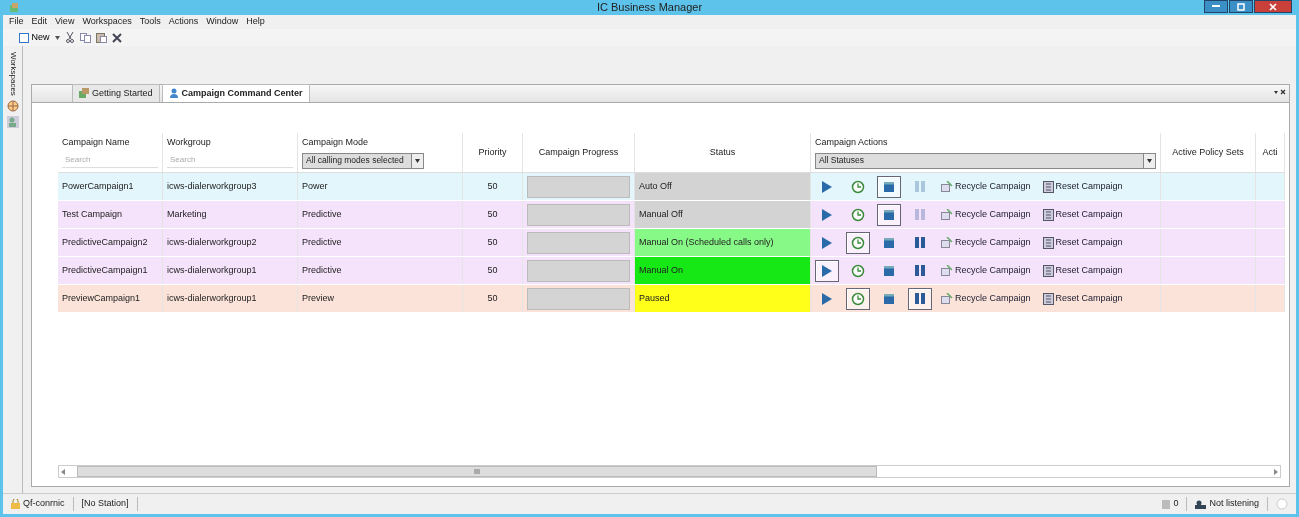 The height and width of the screenshot is (517, 1299). Describe the element at coordinates (212, 186) in the screenshot. I see `table-cell-text: icws-dialerworkgroup3` at that location.